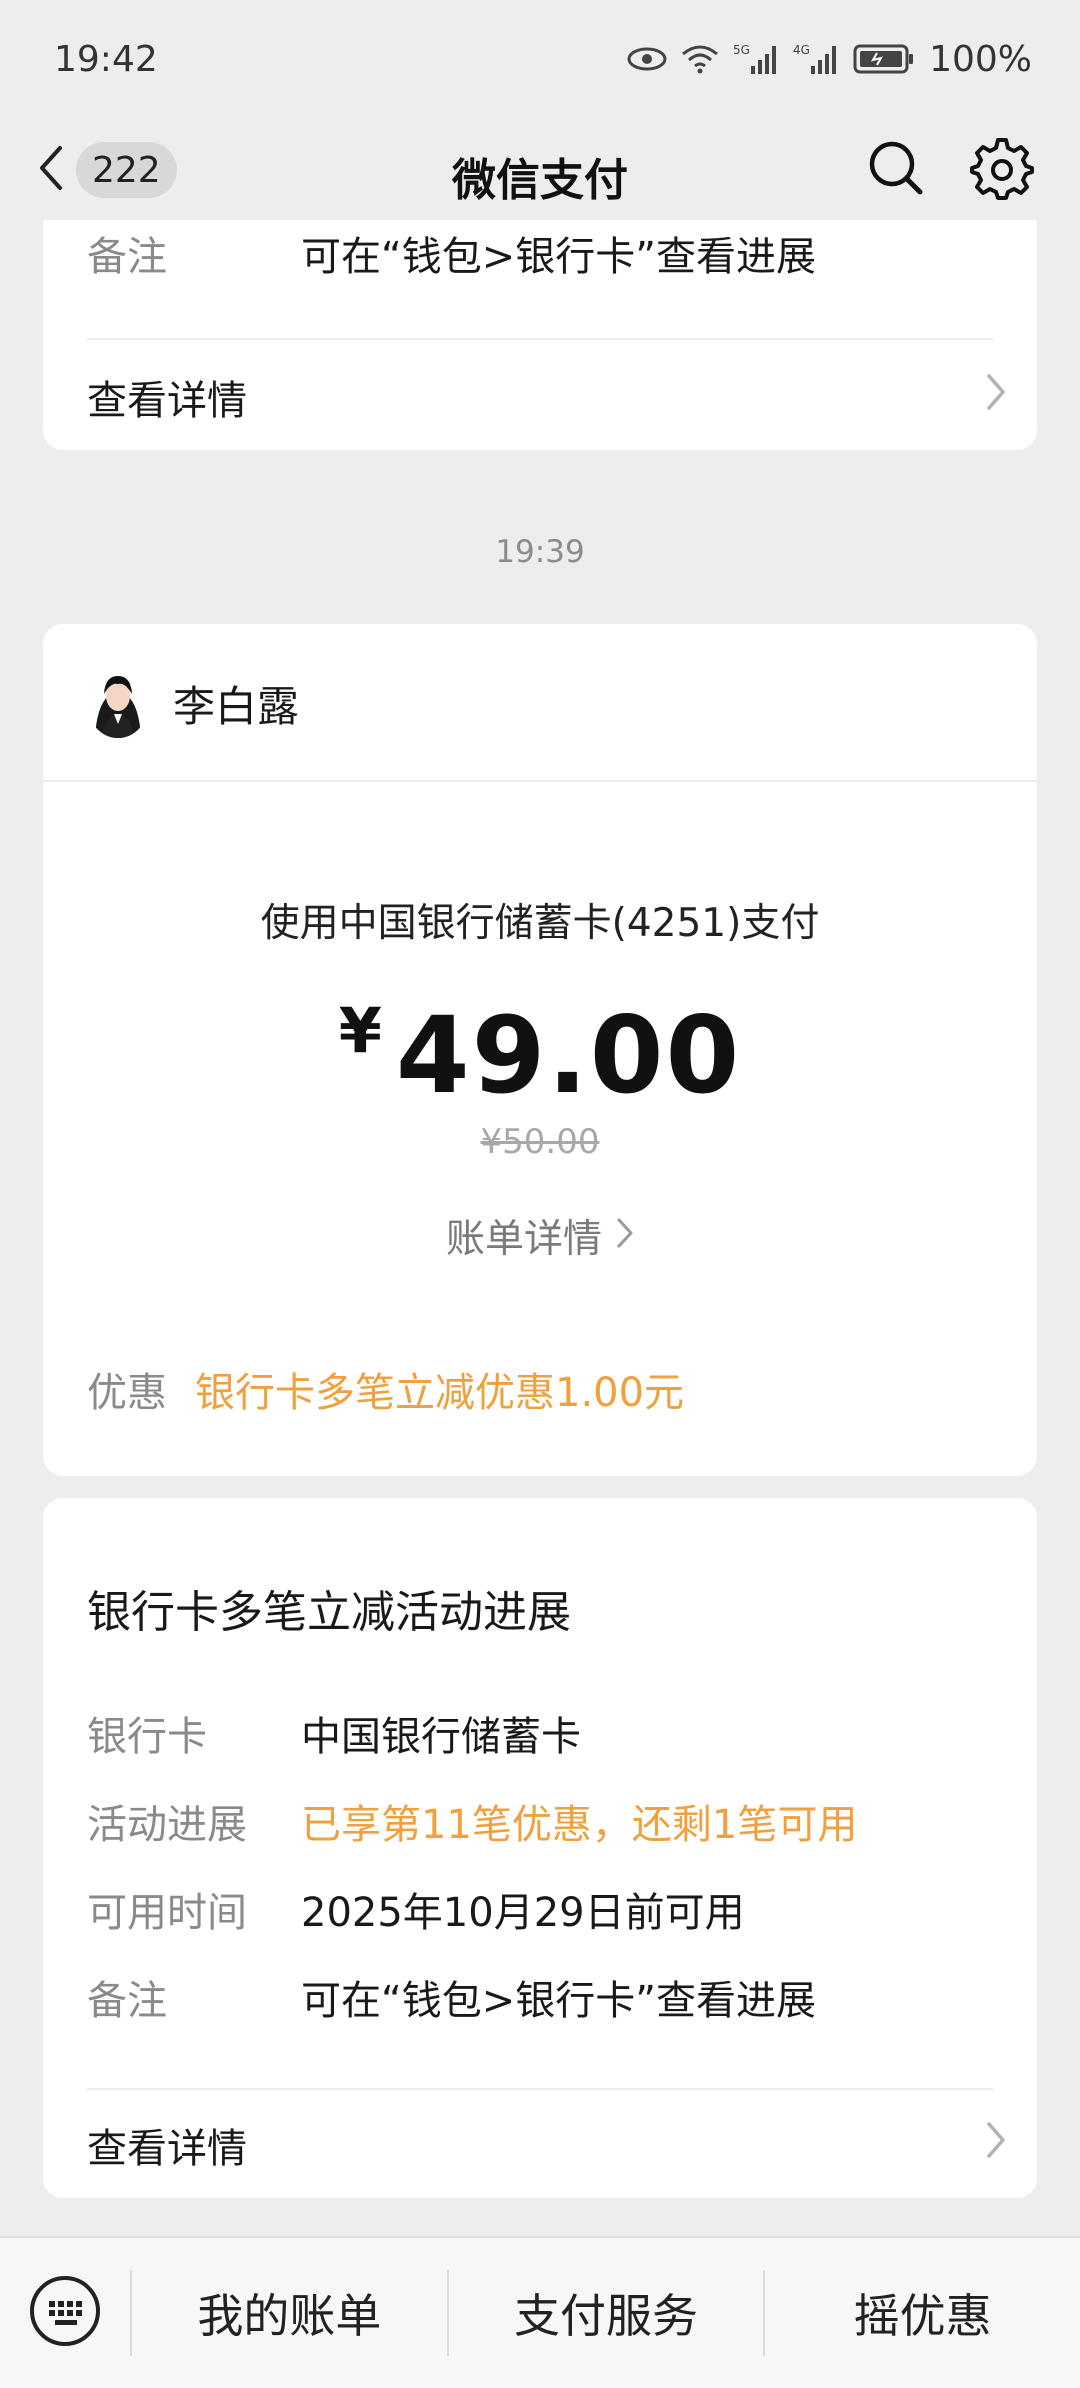 The image size is (1080, 2388). What do you see at coordinates (801, 50) in the screenshot?
I see `signal-label-4g: 4G` at bounding box center [801, 50].